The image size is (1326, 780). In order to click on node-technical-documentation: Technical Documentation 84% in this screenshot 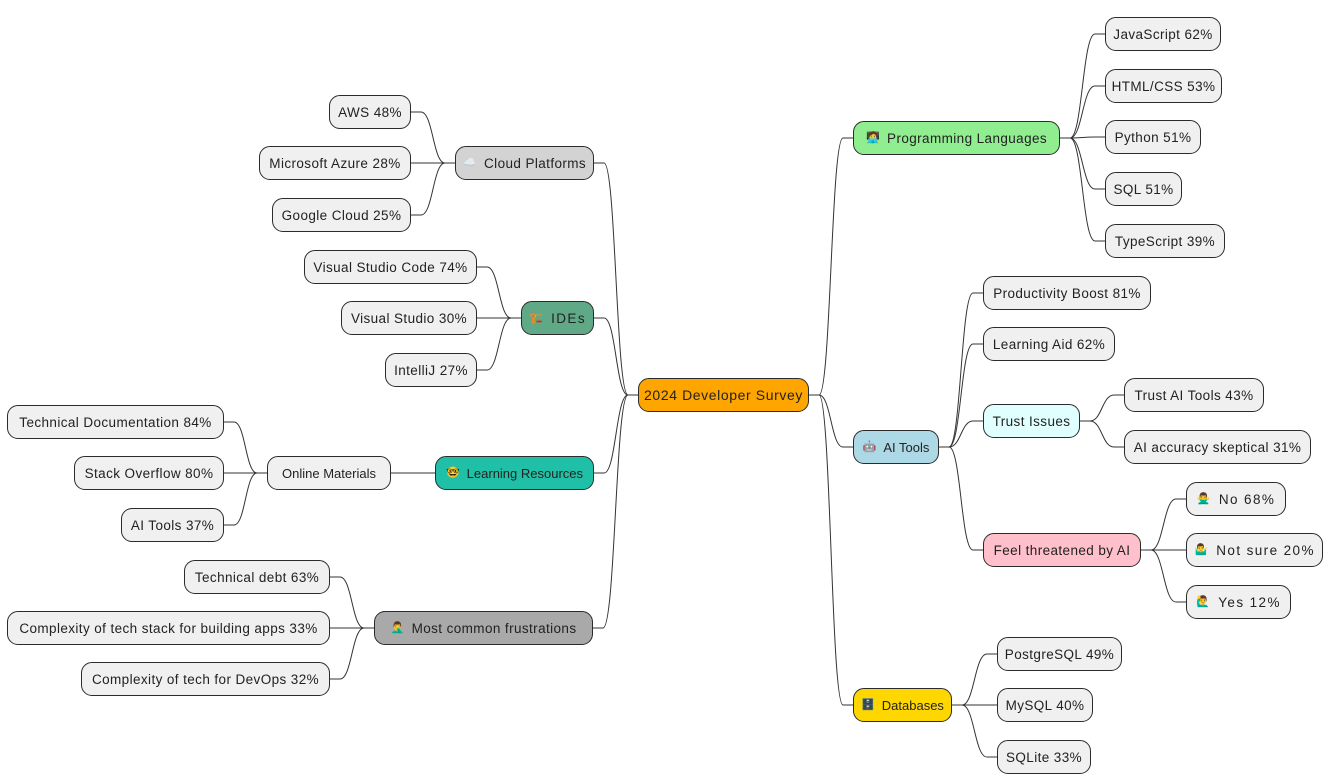, I will do `click(115, 422)`.